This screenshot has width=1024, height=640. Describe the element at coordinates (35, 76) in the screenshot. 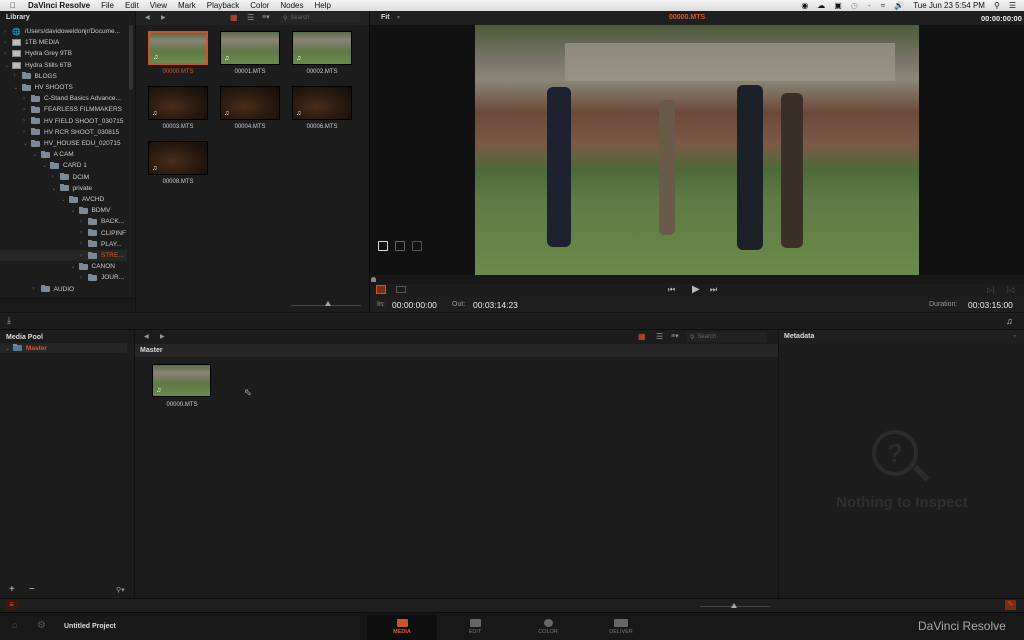

I see `library-tree-item: › BLOGS` at that location.